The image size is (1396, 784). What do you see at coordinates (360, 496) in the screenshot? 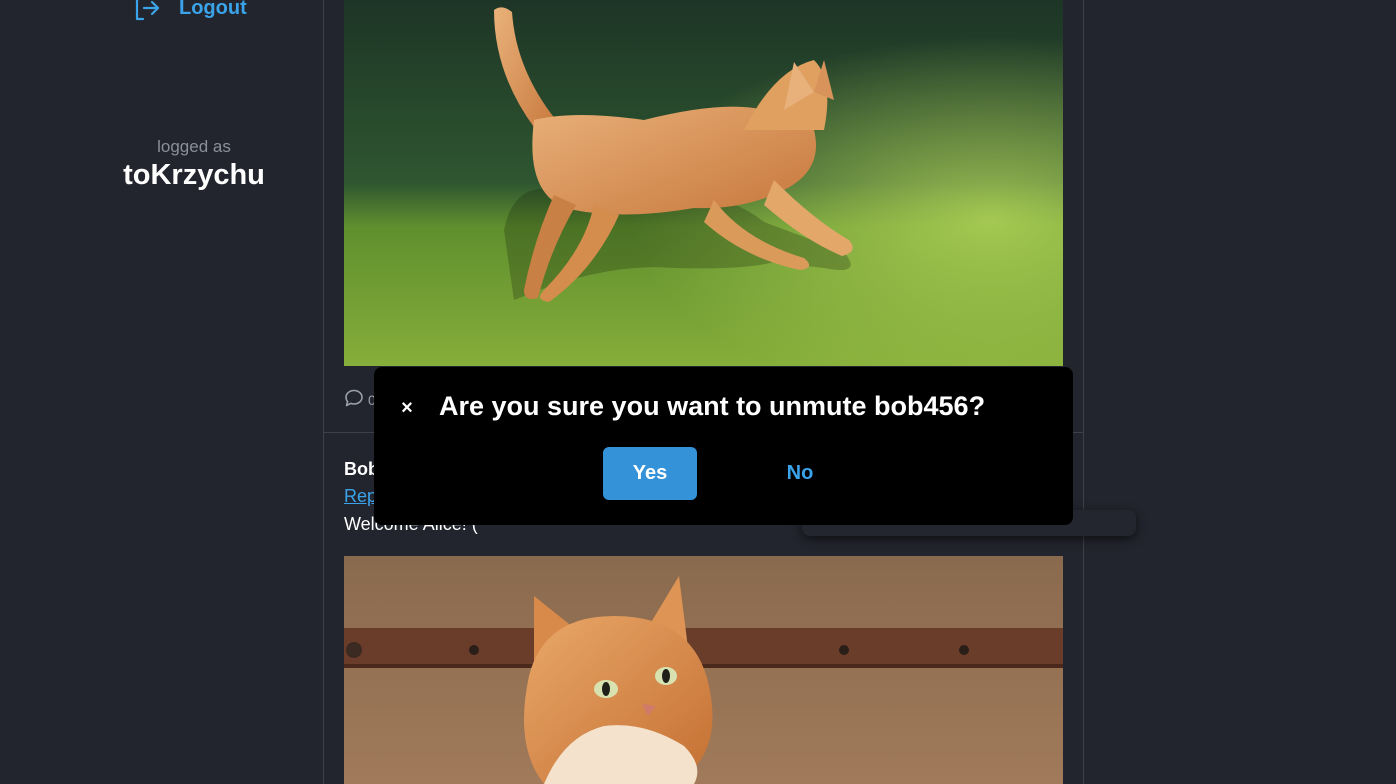
I see `reply-link: Rep` at bounding box center [360, 496].